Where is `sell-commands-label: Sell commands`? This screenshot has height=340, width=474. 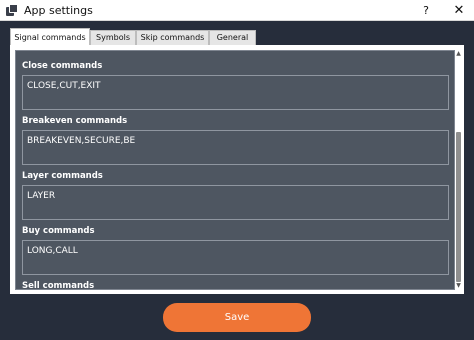
sell-commands-label: Sell commands is located at coordinates (58, 285).